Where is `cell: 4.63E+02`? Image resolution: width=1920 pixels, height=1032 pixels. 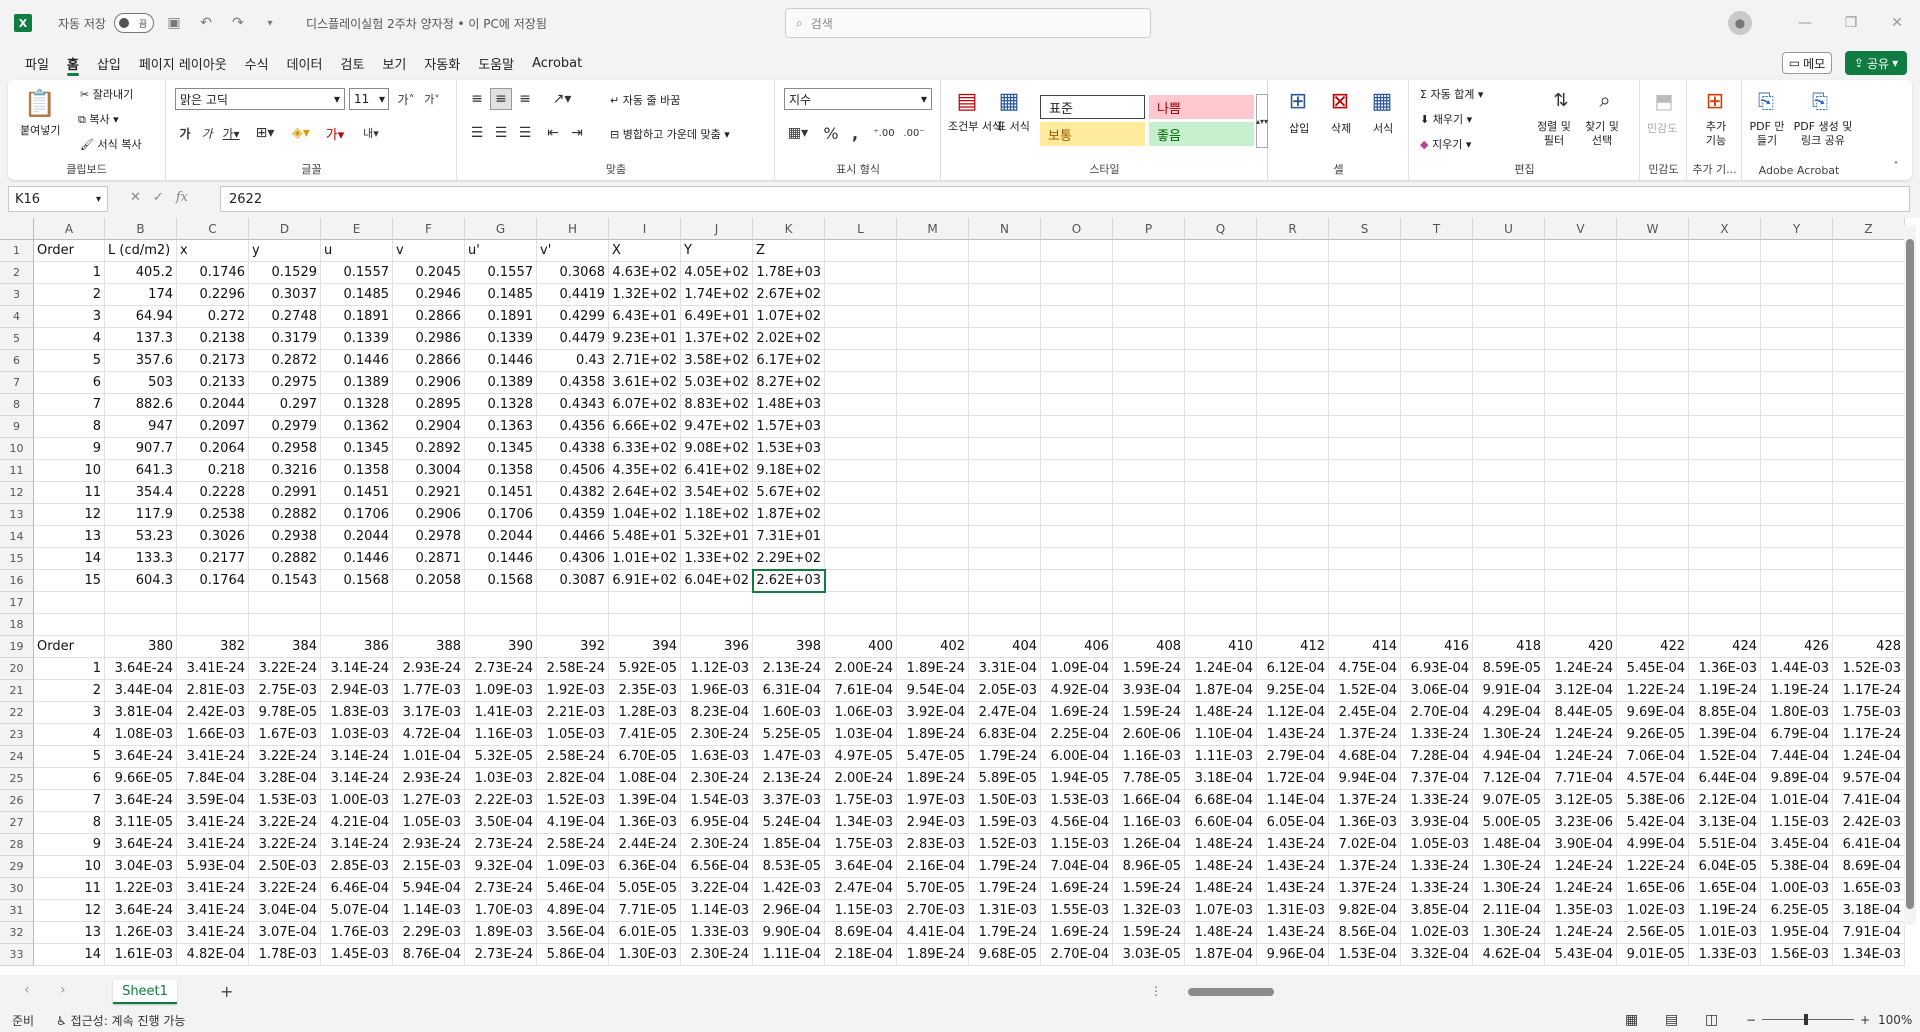
cell: 4.63E+02 is located at coordinates (645, 273).